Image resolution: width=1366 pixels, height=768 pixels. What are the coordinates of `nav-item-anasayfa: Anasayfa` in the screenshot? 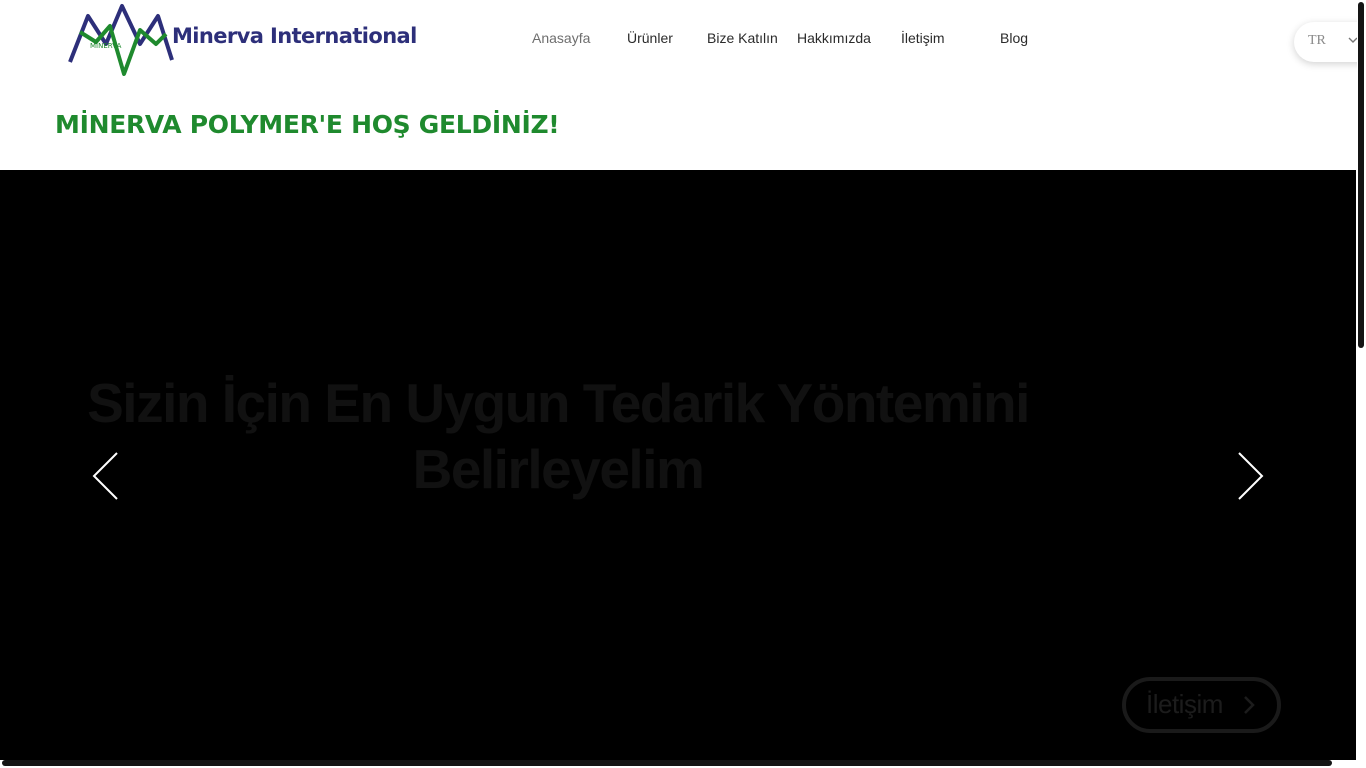 It's located at (561, 38).